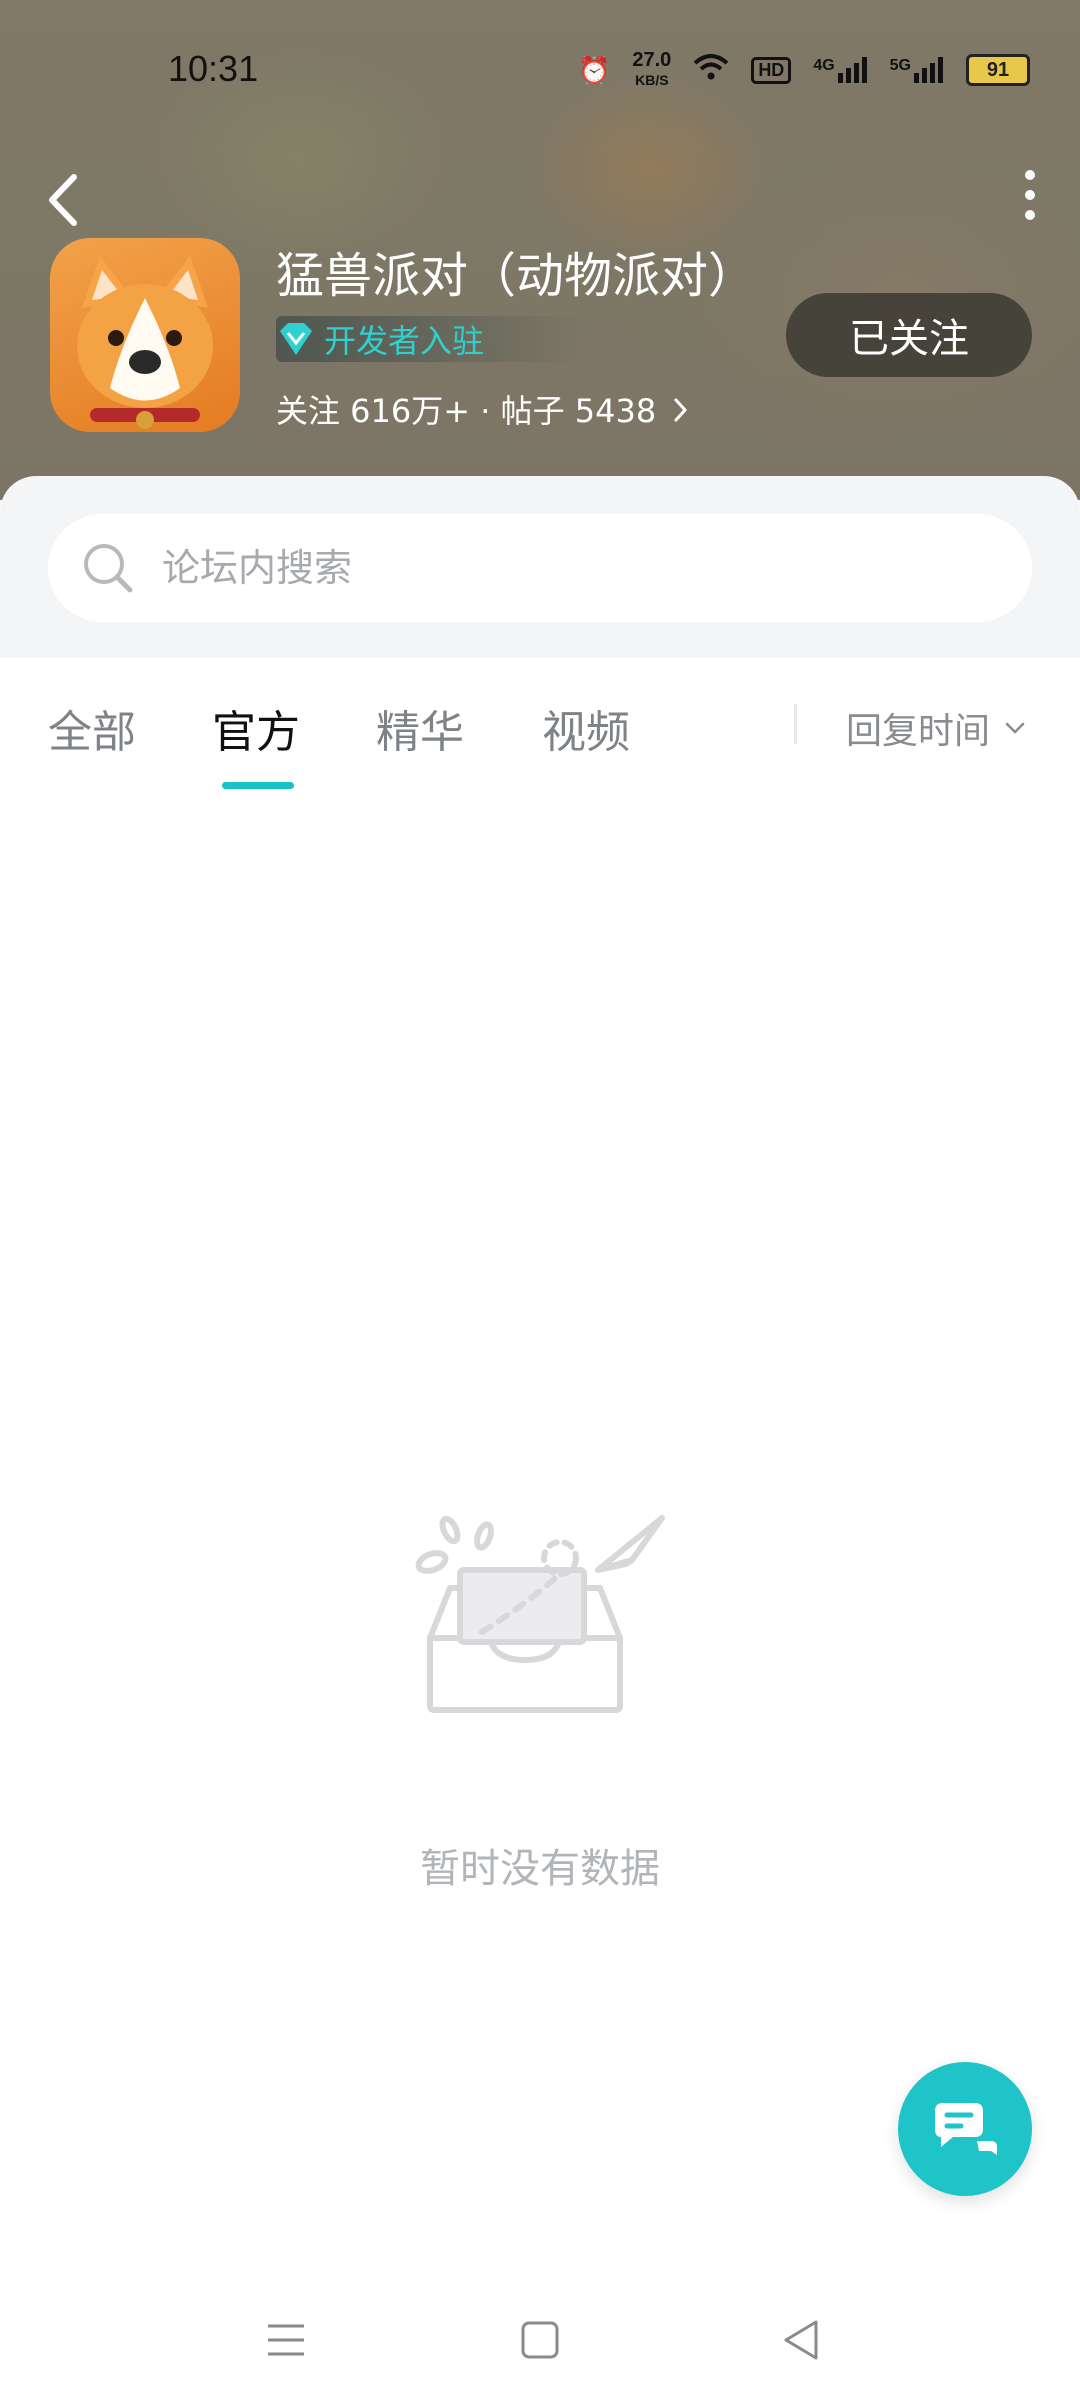 The image size is (1080, 2400). Describe the element at coordinates (771, 70) in the screenshot. I see `hd-icon: HD` at that location.